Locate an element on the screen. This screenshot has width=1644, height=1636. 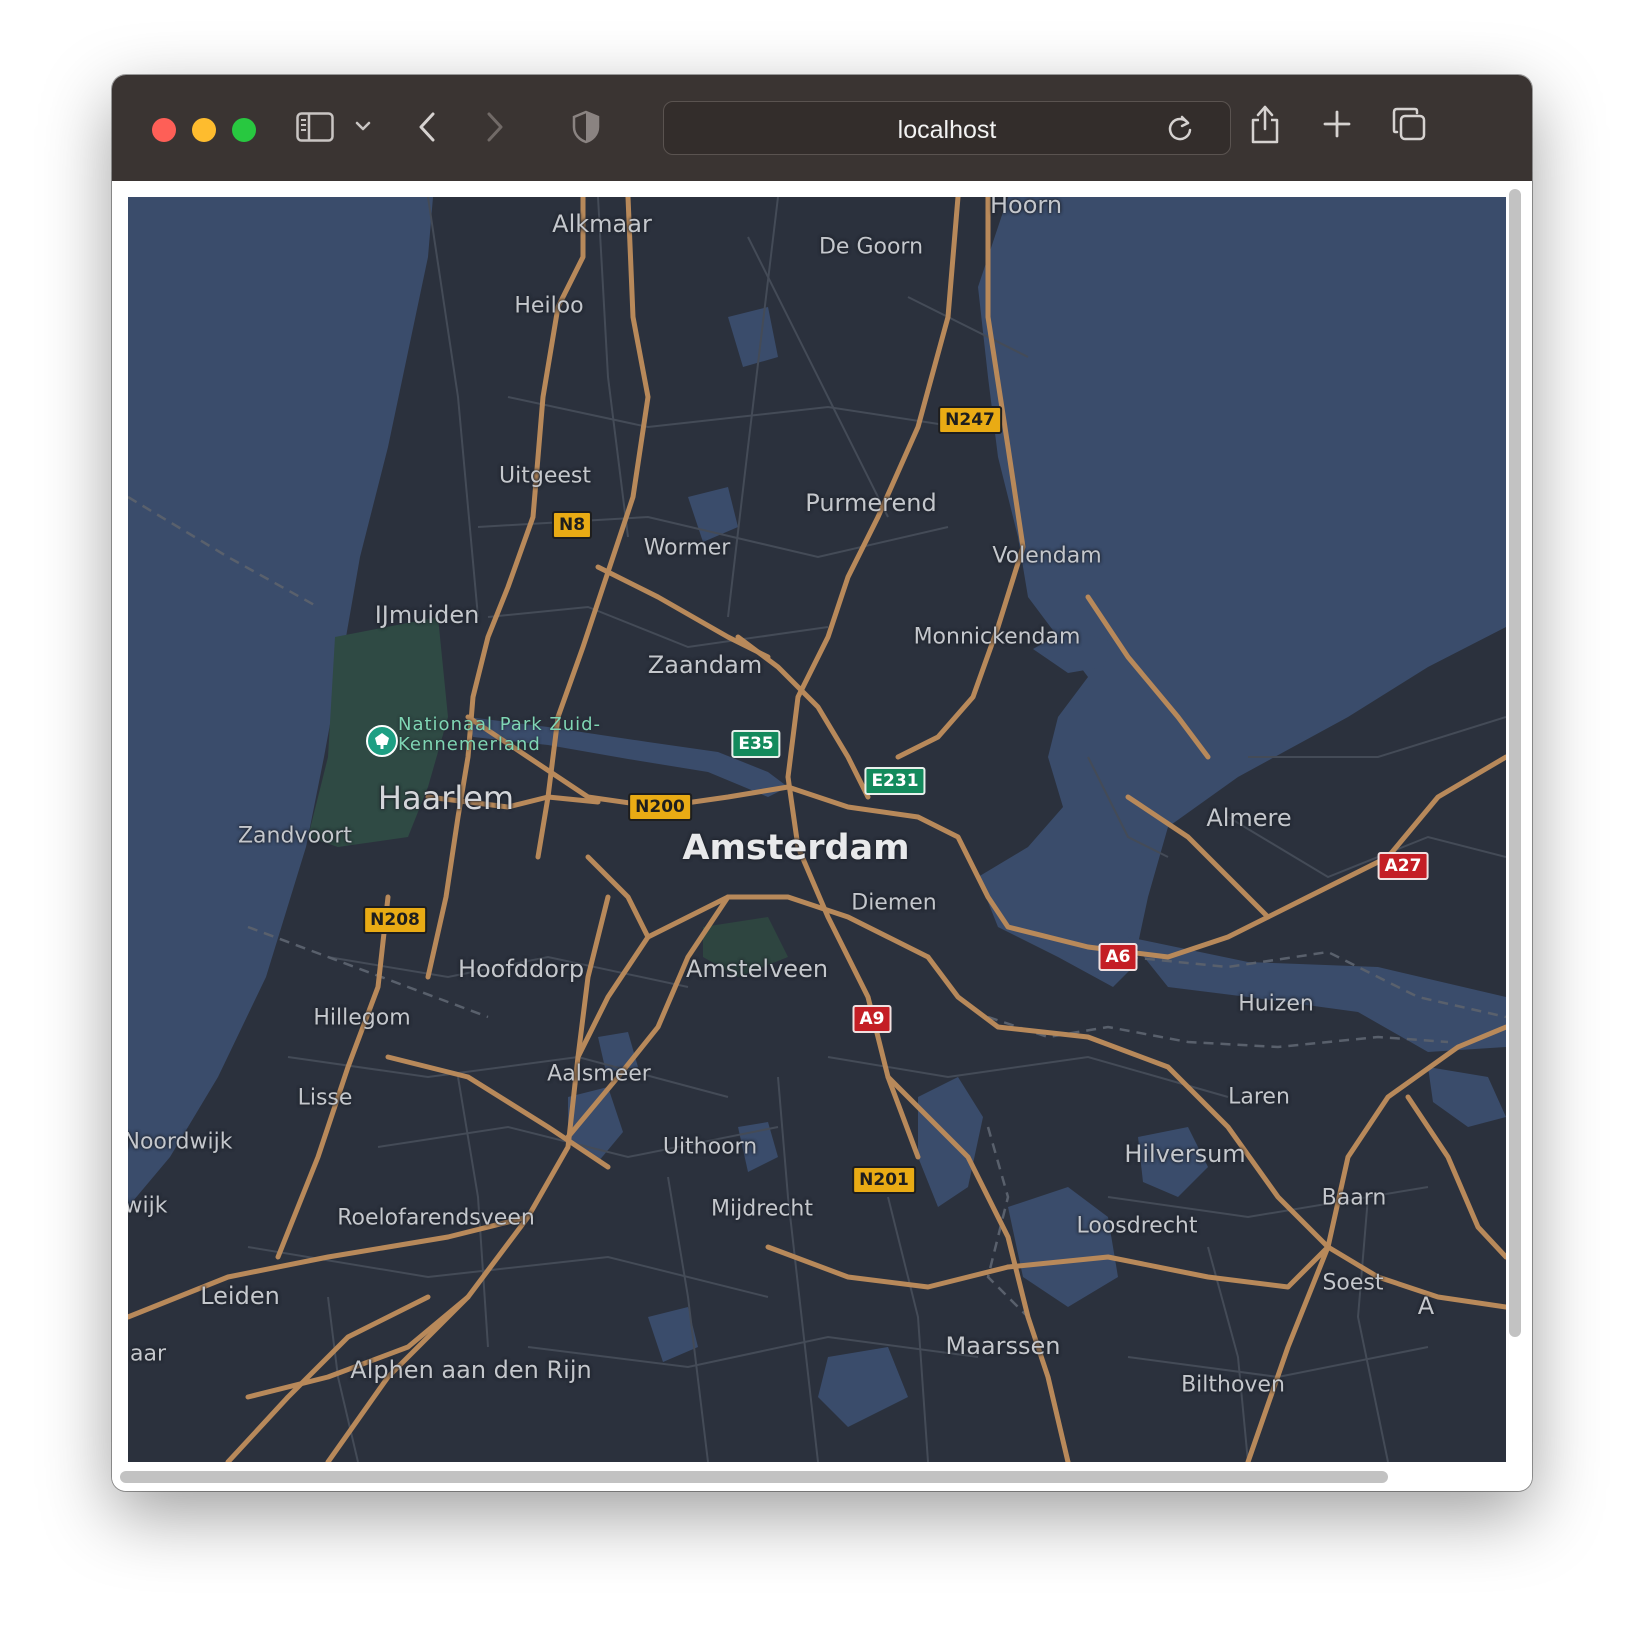
road-shield-a6: A6 is located at coordinates (1118, 957).